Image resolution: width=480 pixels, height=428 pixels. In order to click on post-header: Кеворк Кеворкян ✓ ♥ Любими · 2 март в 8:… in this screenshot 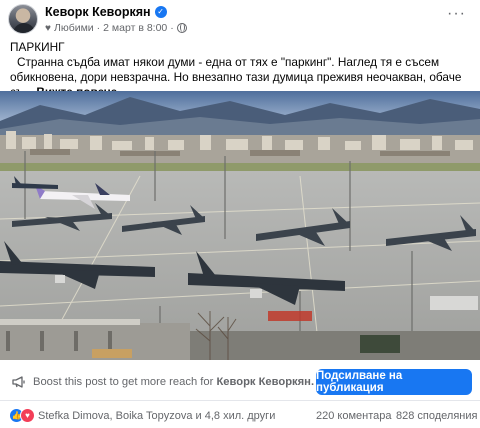, I will do `click(240, 20)`.